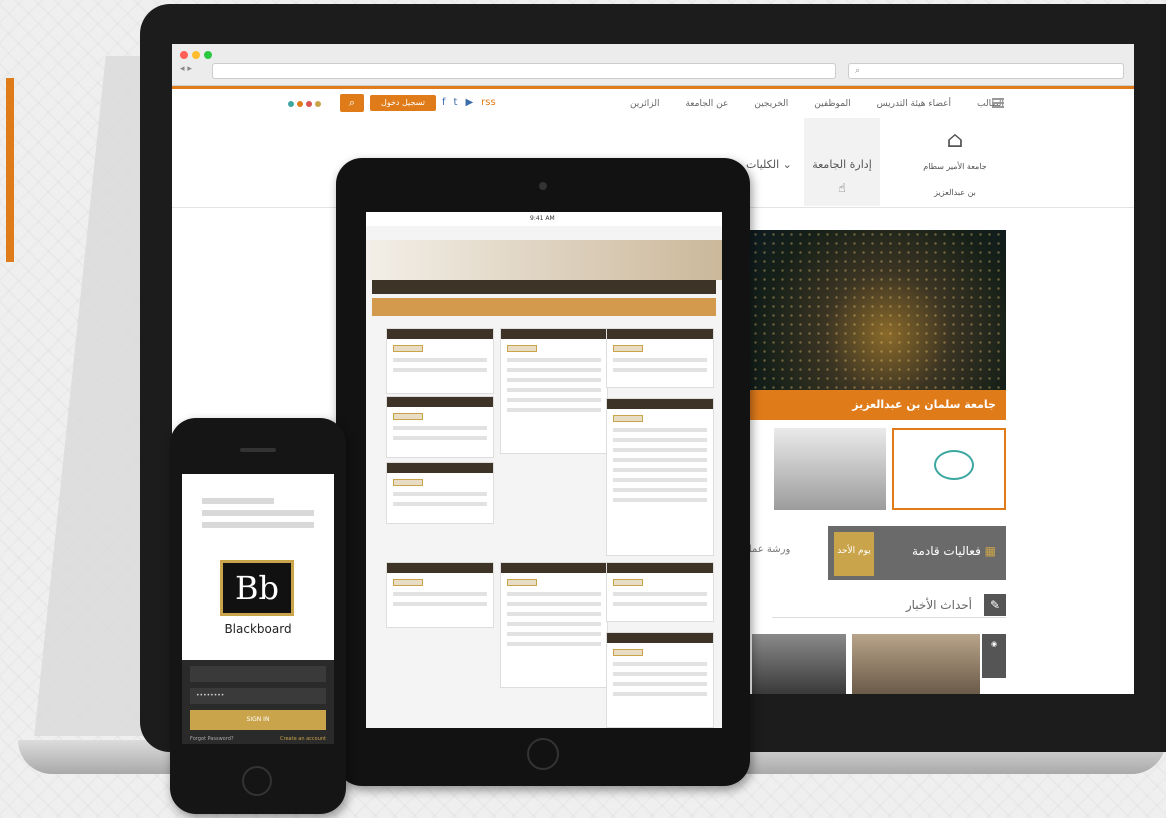 The width and height of the screenshot is (1166, 818). Describe the element at coordinates (544, 307) in the screenshot. I see `tablet-progress-bar` at that location.